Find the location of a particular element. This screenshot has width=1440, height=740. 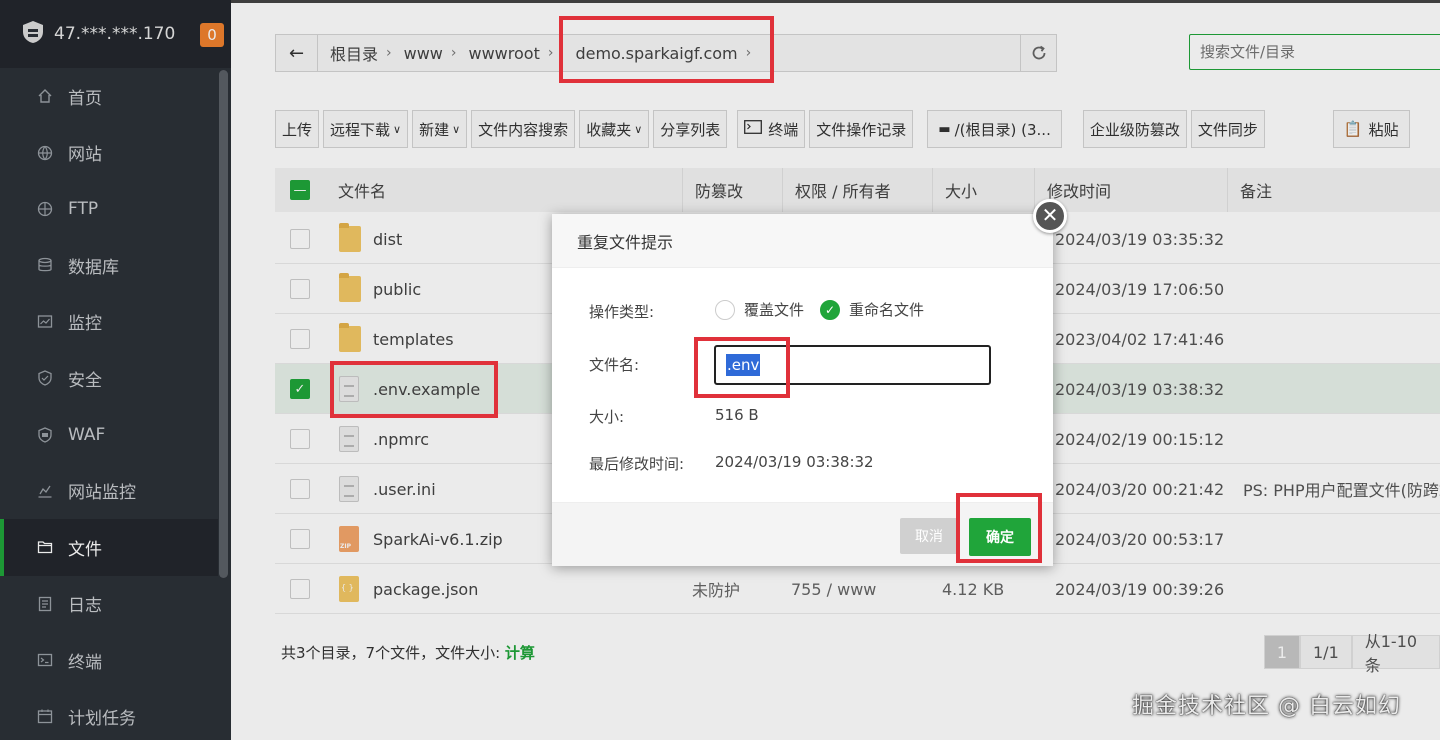

log-icon is located at coordinates (45, 604).